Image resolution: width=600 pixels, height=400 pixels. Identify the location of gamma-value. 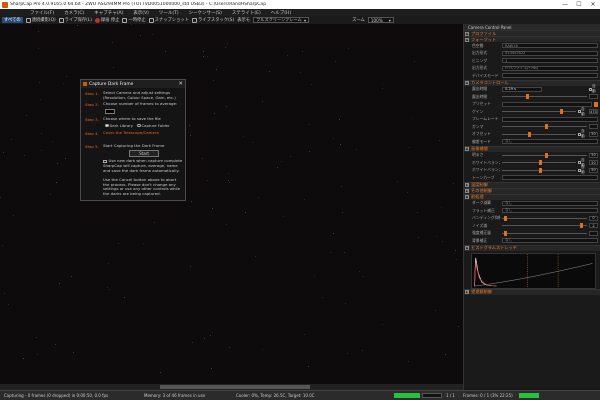
(593, 127).